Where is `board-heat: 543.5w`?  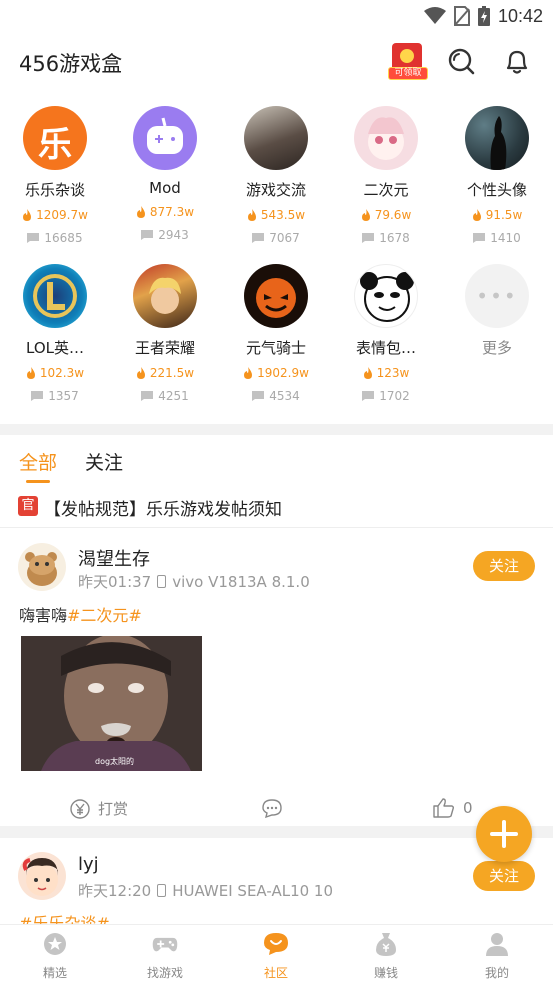
board-heat: 543.5w is located at coordinates (283, 215).